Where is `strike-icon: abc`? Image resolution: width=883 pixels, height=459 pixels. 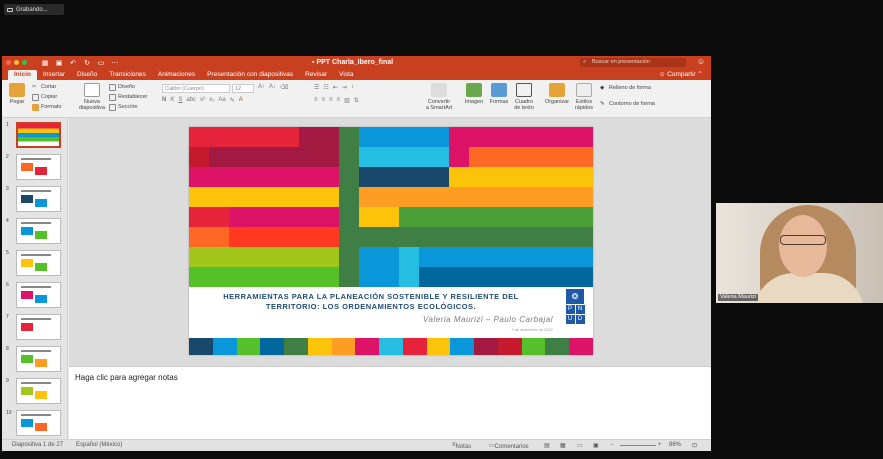
strike-icon: abc is located at coordinates (191, 100).